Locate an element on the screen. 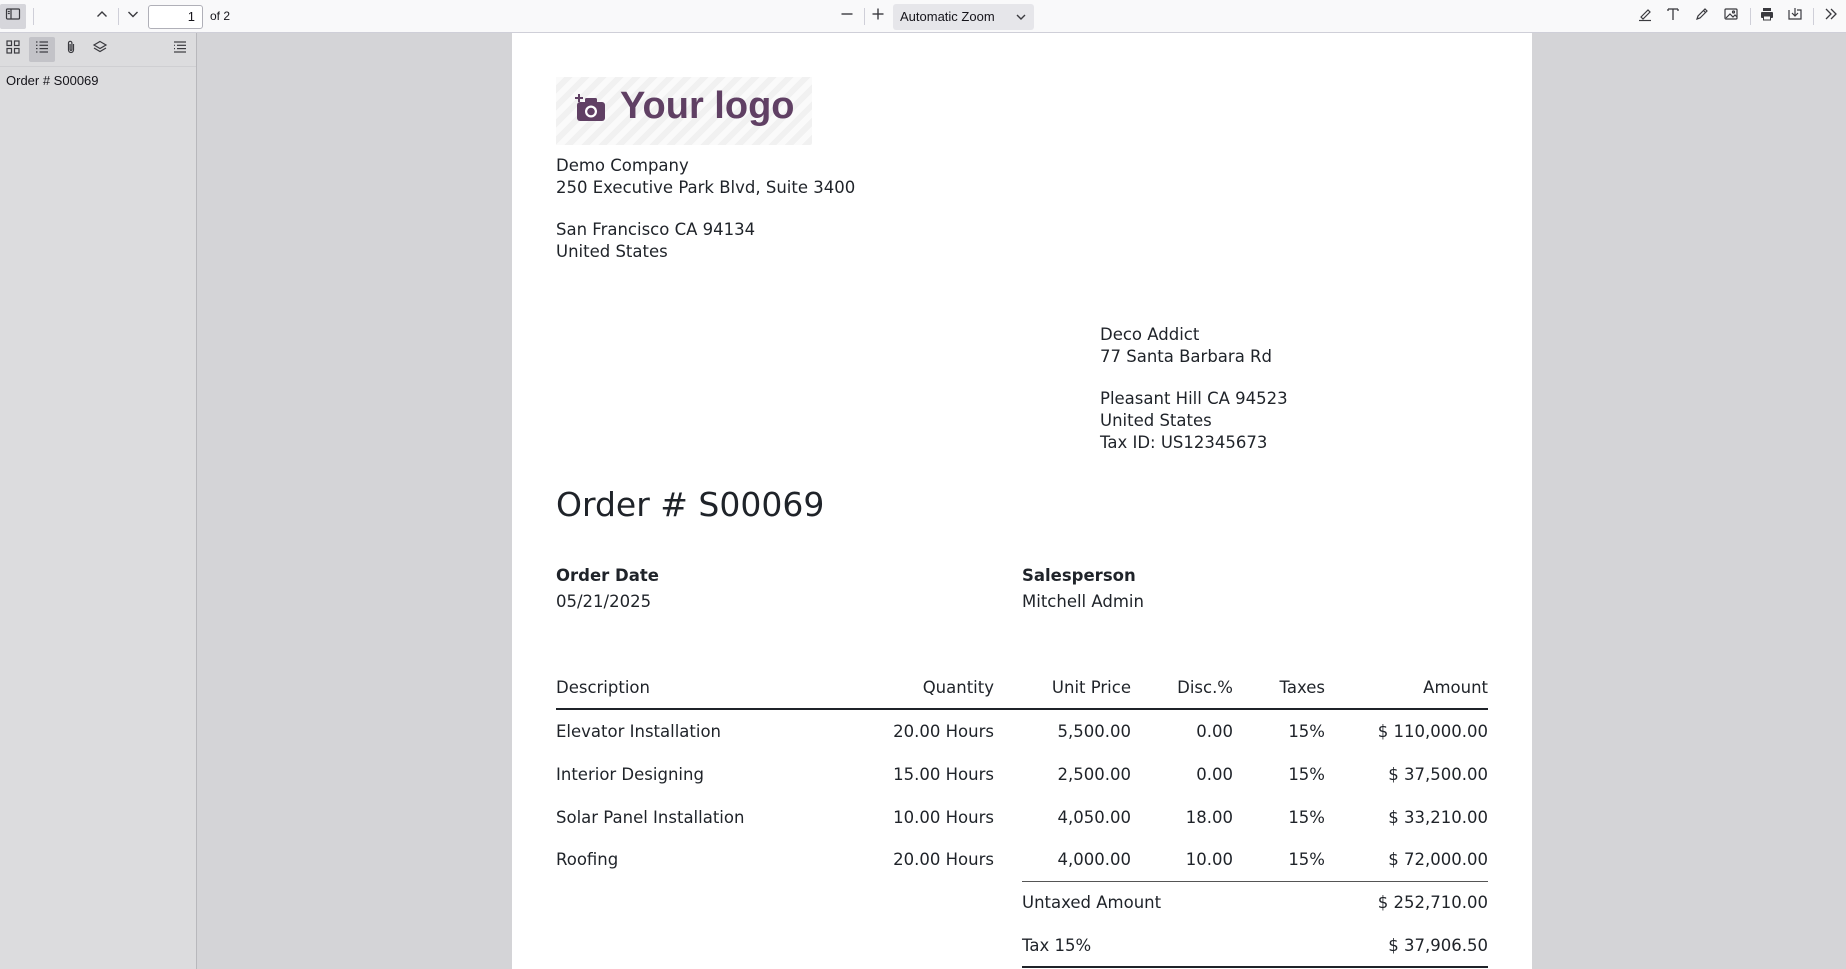  draw-button is located at coordinates (1702, 16).